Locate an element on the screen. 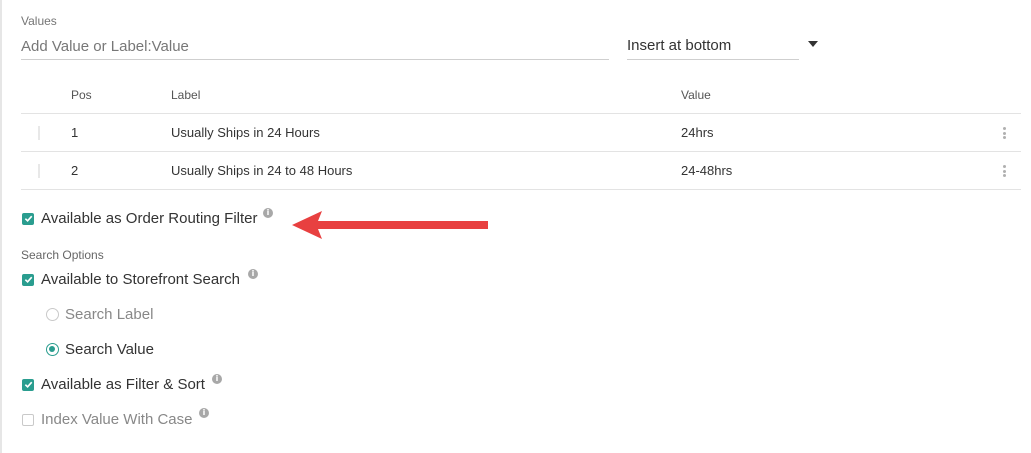 This screenshot has height=453, width=1031. order-routing-filter-checkbox-row: Available as Order Routing Filter is located at coordinates (140, 218).